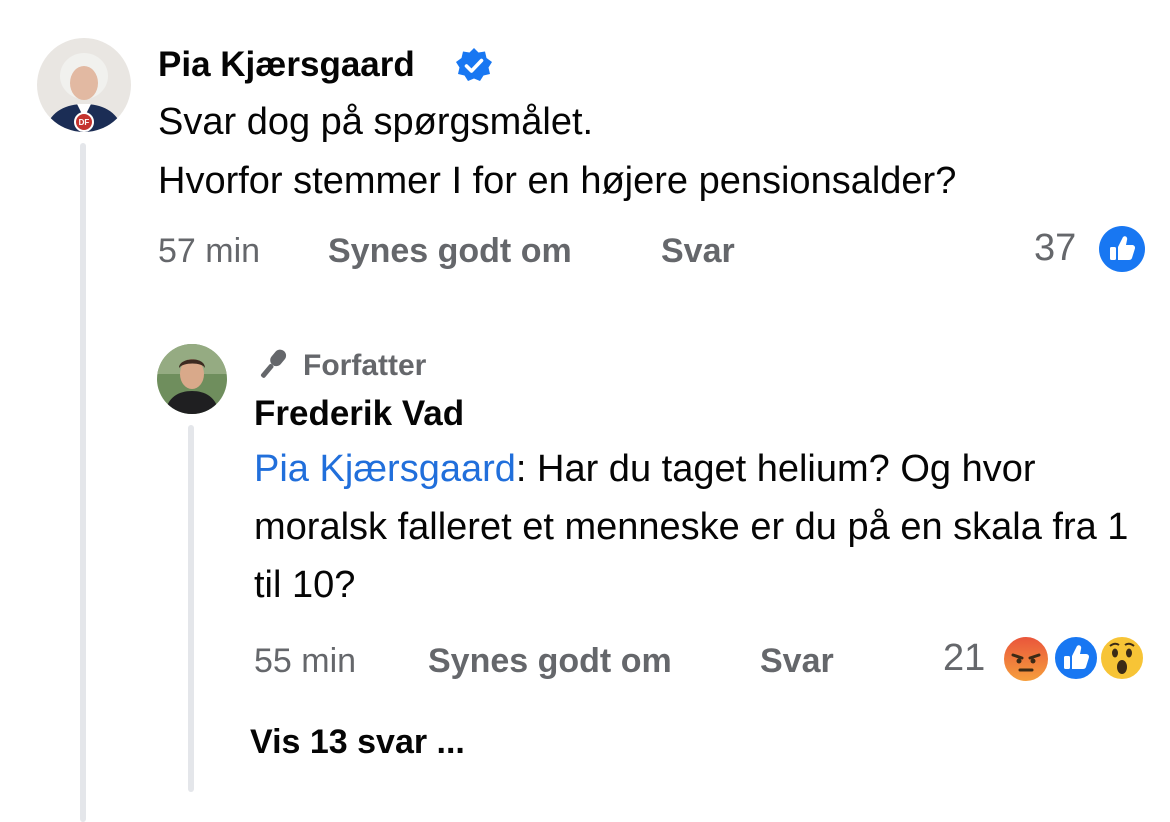  I want to click on avatar-photo: DF, so click(84, 85).